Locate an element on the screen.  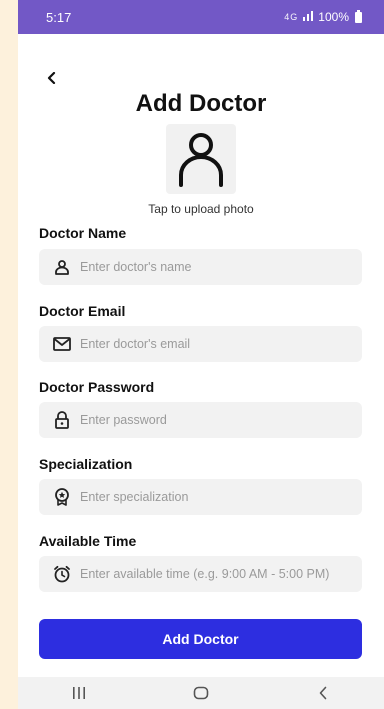
alarm-clock-icon is located at coordinates (62, 574).